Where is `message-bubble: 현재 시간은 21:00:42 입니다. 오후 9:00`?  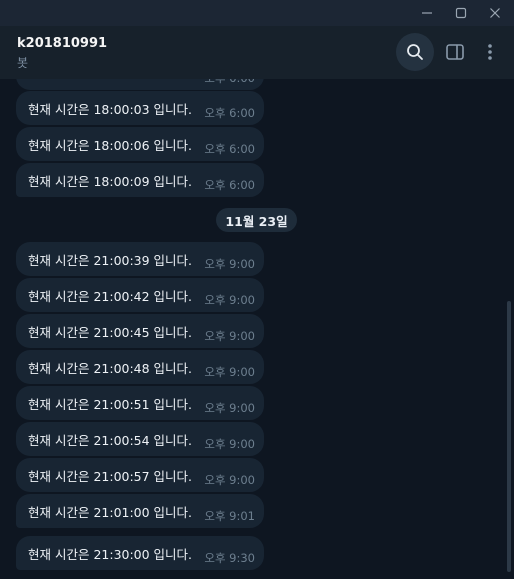
message-bubble: 현재 시간은 21:00:42 입니다. 오후 9:00 is located at coordinates (140, 295).